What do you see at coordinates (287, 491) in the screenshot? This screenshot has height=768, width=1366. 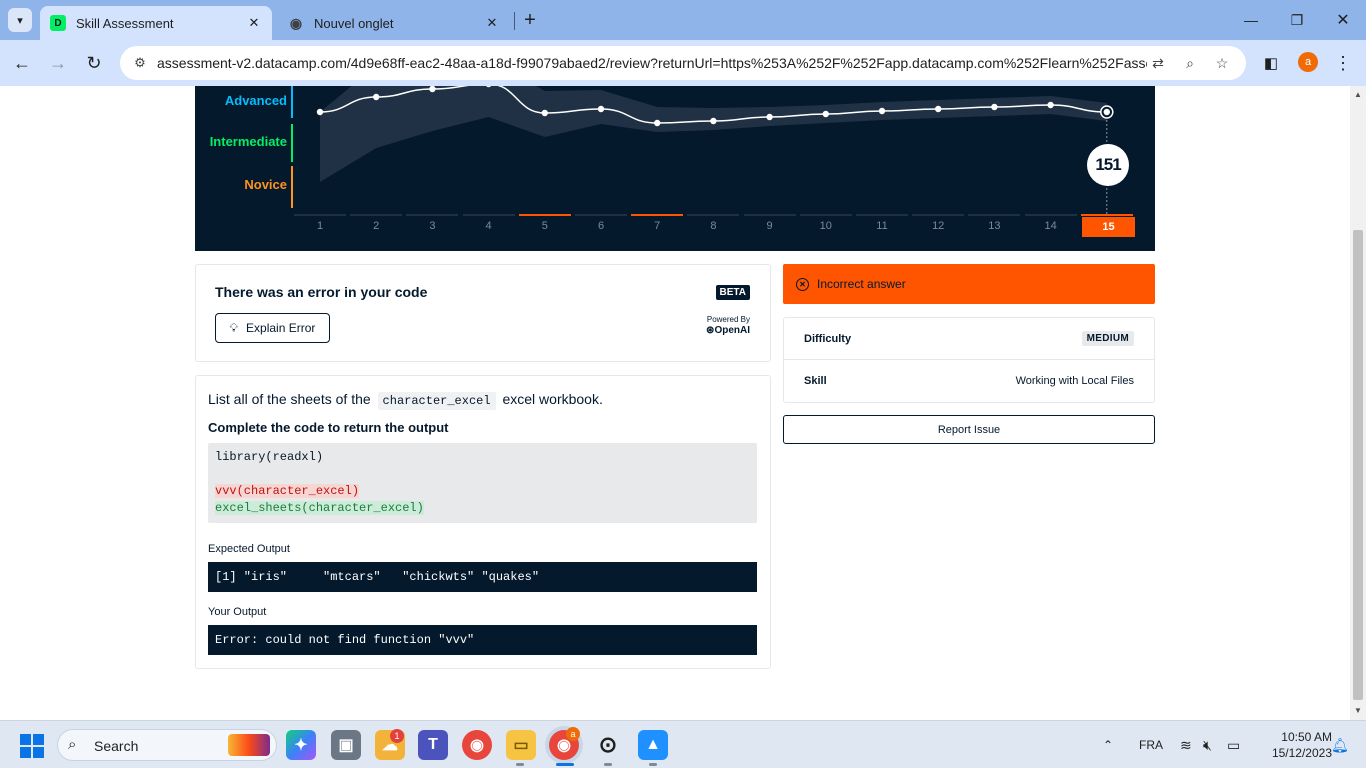 I see `code-line-removed: vvv(character_excel)` at bounding box center [287, 491].